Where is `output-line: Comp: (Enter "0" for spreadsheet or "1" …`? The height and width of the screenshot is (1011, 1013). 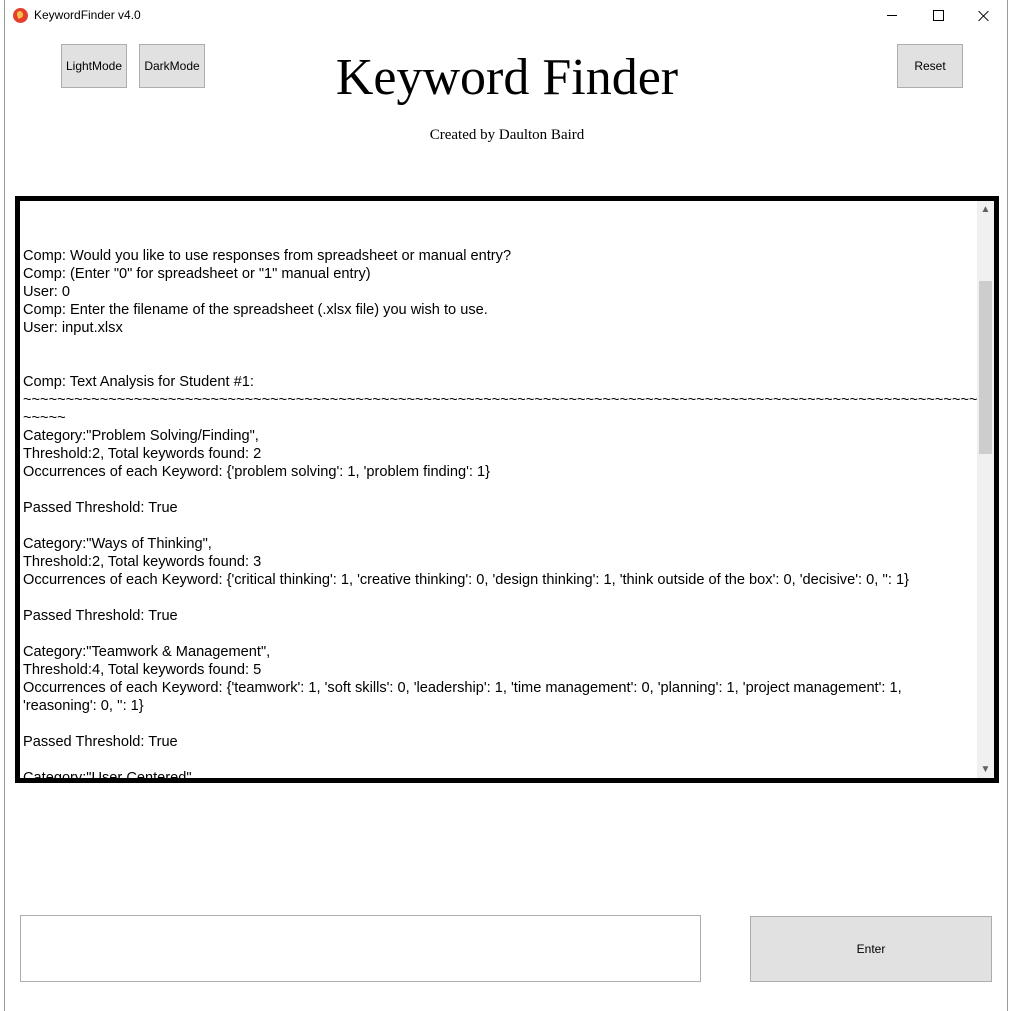
output-line: Comp: (Enter "0" for spreadsheet or "1" … is located at coordinates (197, 274).